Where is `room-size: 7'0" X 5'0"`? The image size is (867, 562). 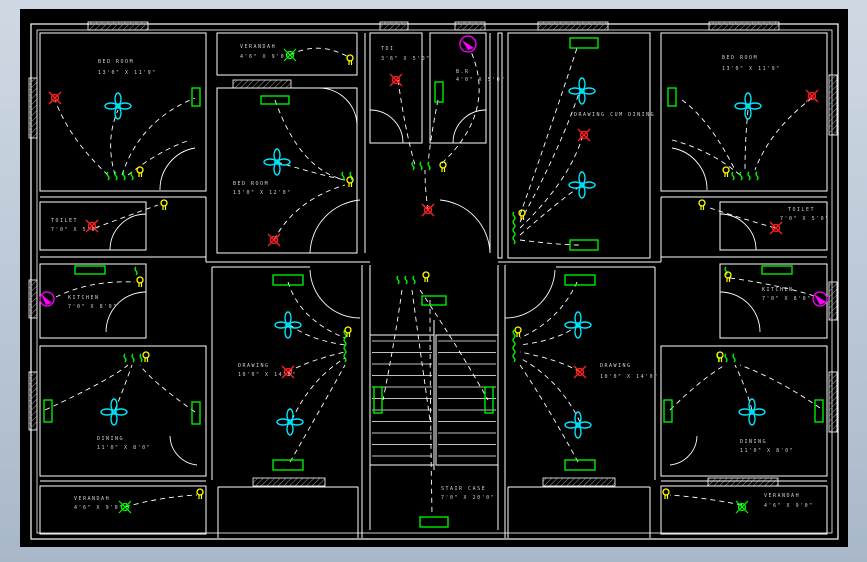
room-size: 7'0" X 5'0" is located at coordinates (76, 230).